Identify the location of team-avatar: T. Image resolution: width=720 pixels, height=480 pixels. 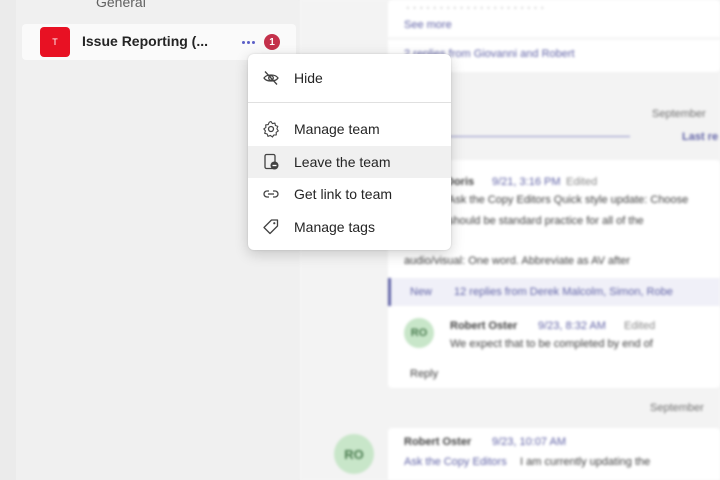
(55, 42).